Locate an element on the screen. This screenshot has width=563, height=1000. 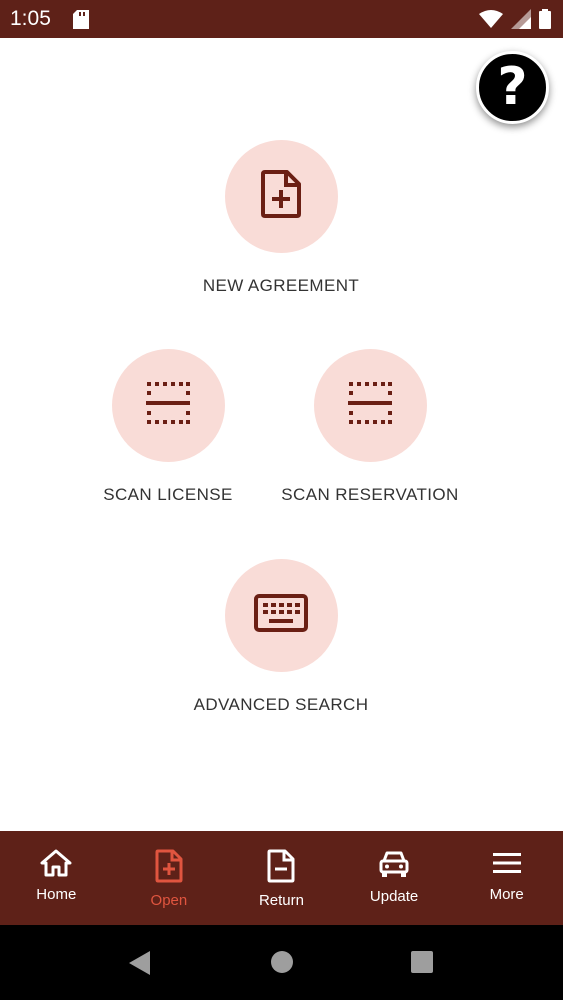
nav-item-return: Return is located at coordinates (281, 878).